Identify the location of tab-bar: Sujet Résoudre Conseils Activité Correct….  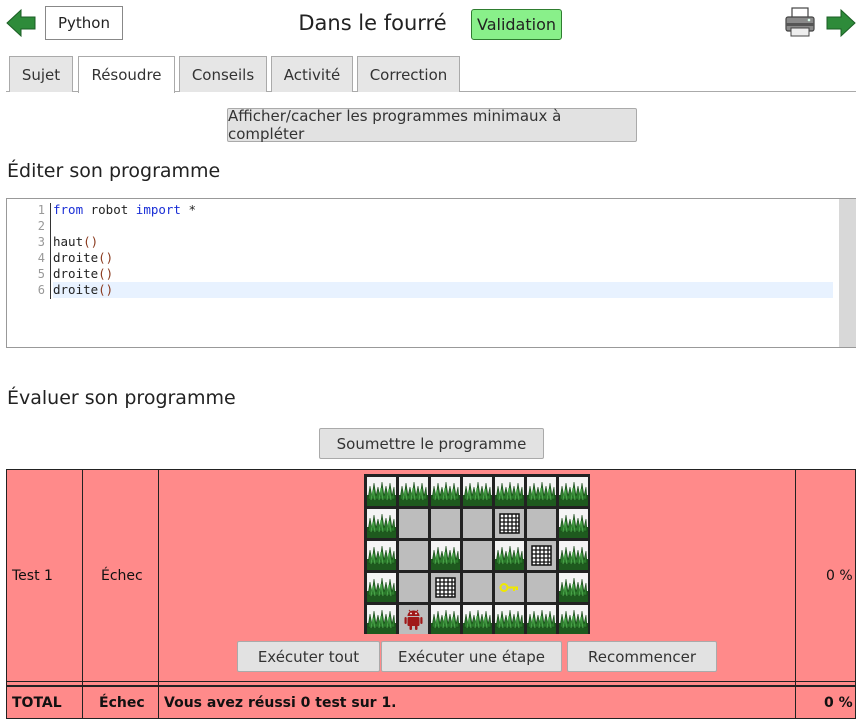
(431, 74).